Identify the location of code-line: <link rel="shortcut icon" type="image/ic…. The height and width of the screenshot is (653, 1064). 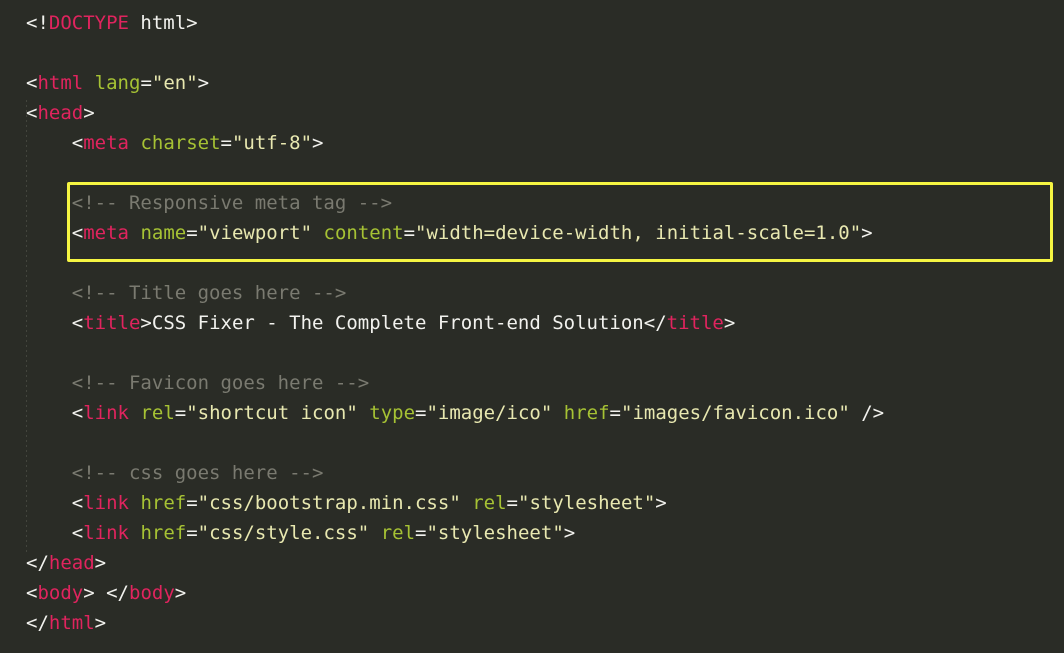
(442, 413).